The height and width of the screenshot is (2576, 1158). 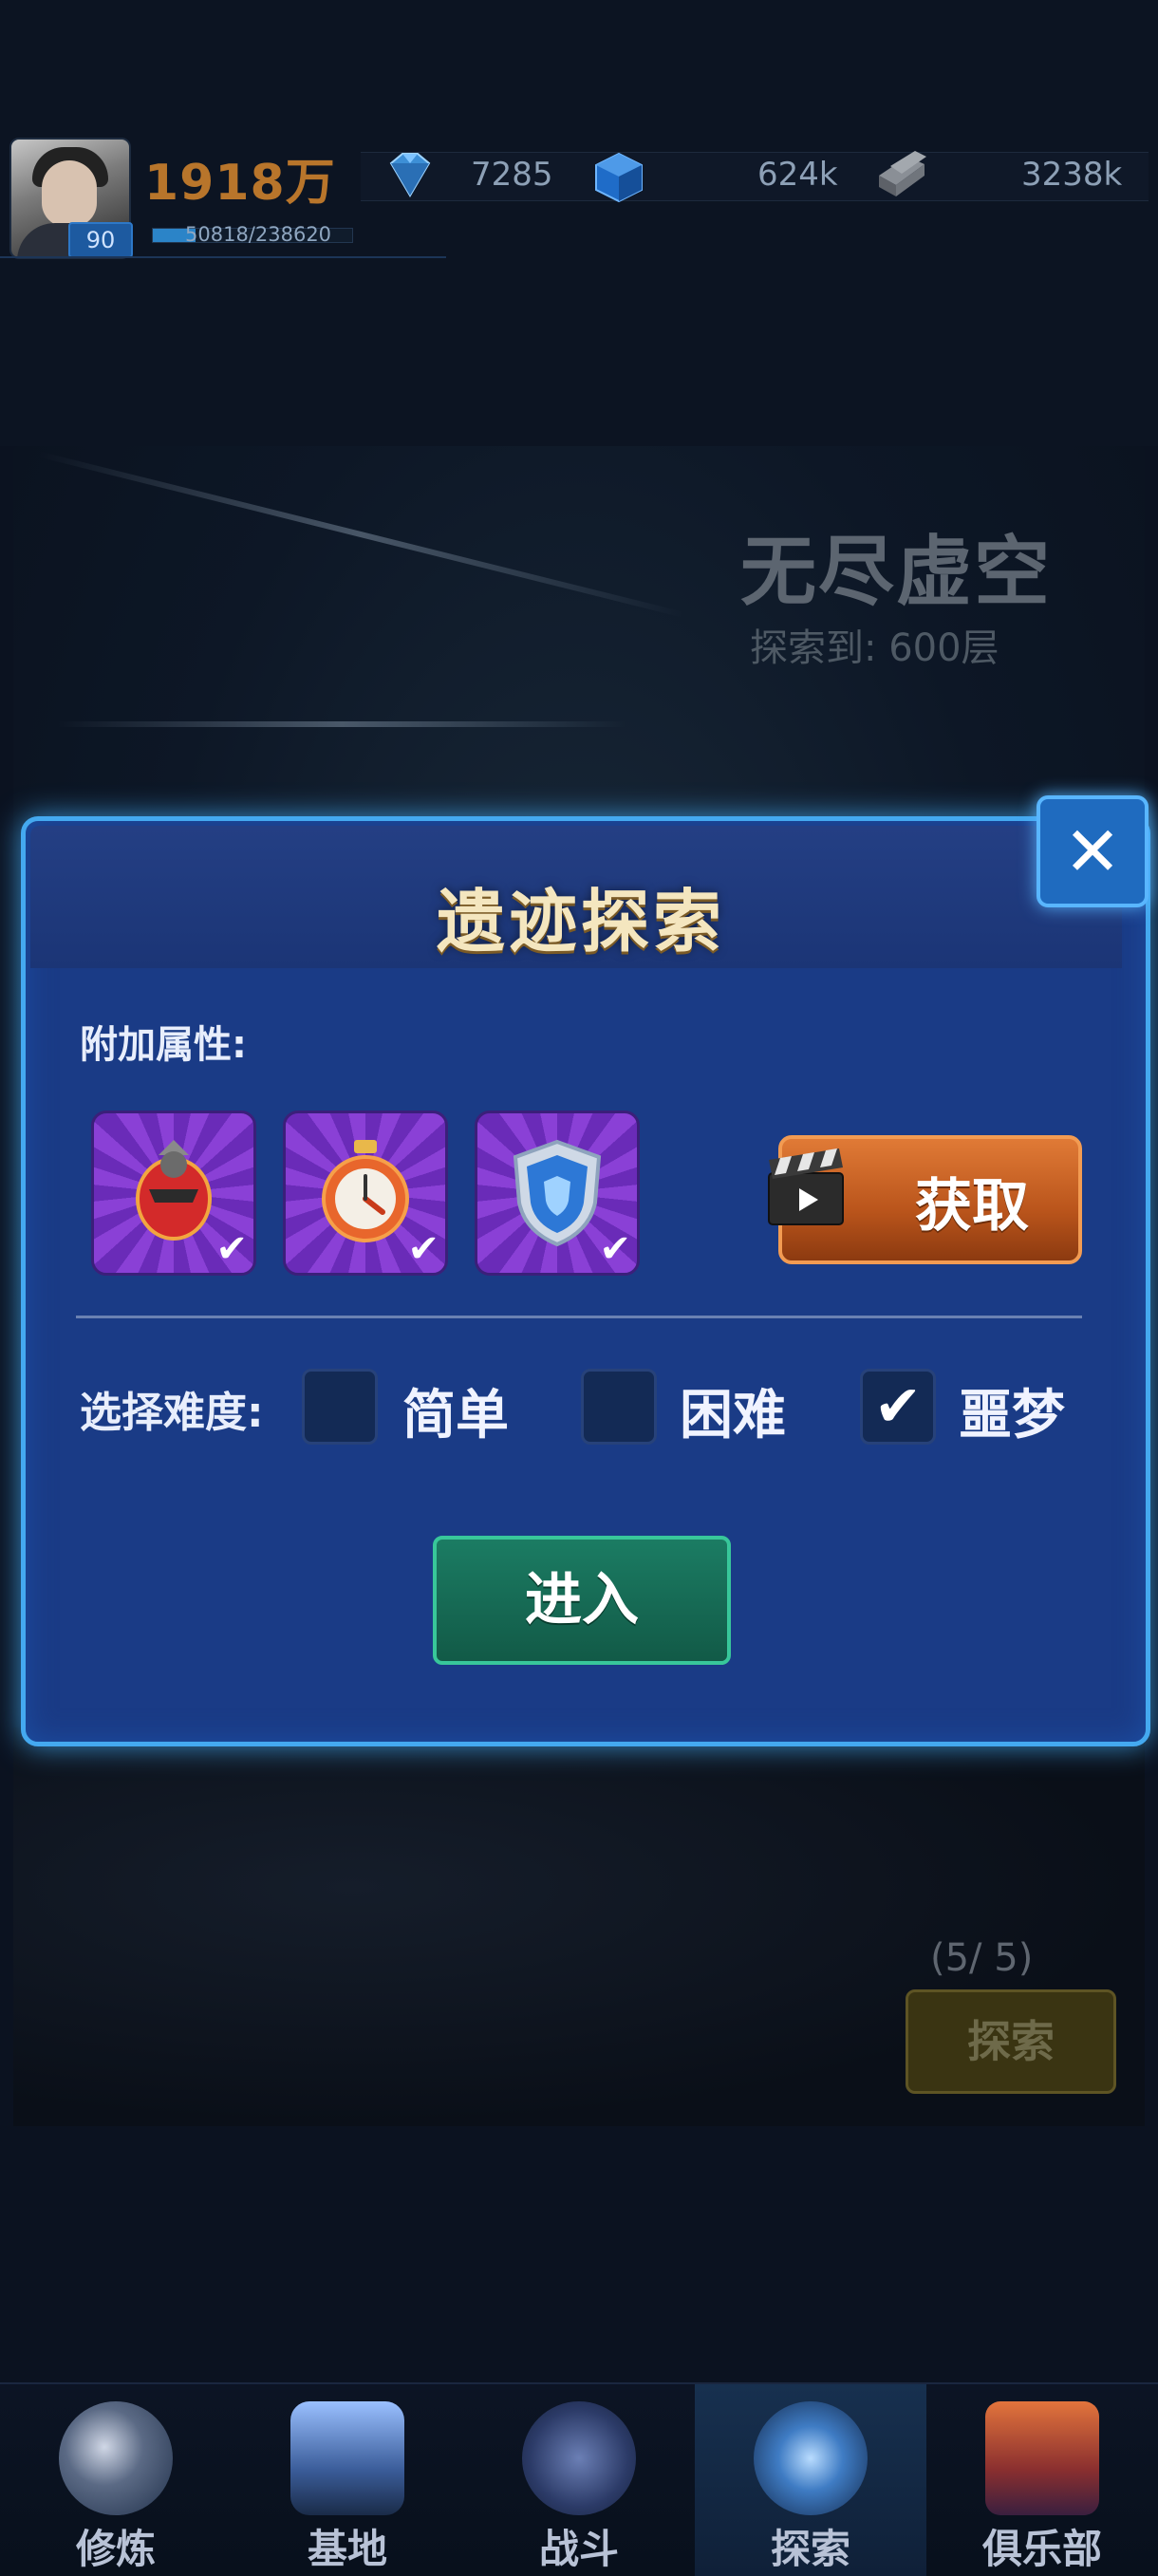 What do you see at coordinates (578, 2549) in the screenshot?
I see `nav-label: 战斗` at bounding box center [578, 2549].